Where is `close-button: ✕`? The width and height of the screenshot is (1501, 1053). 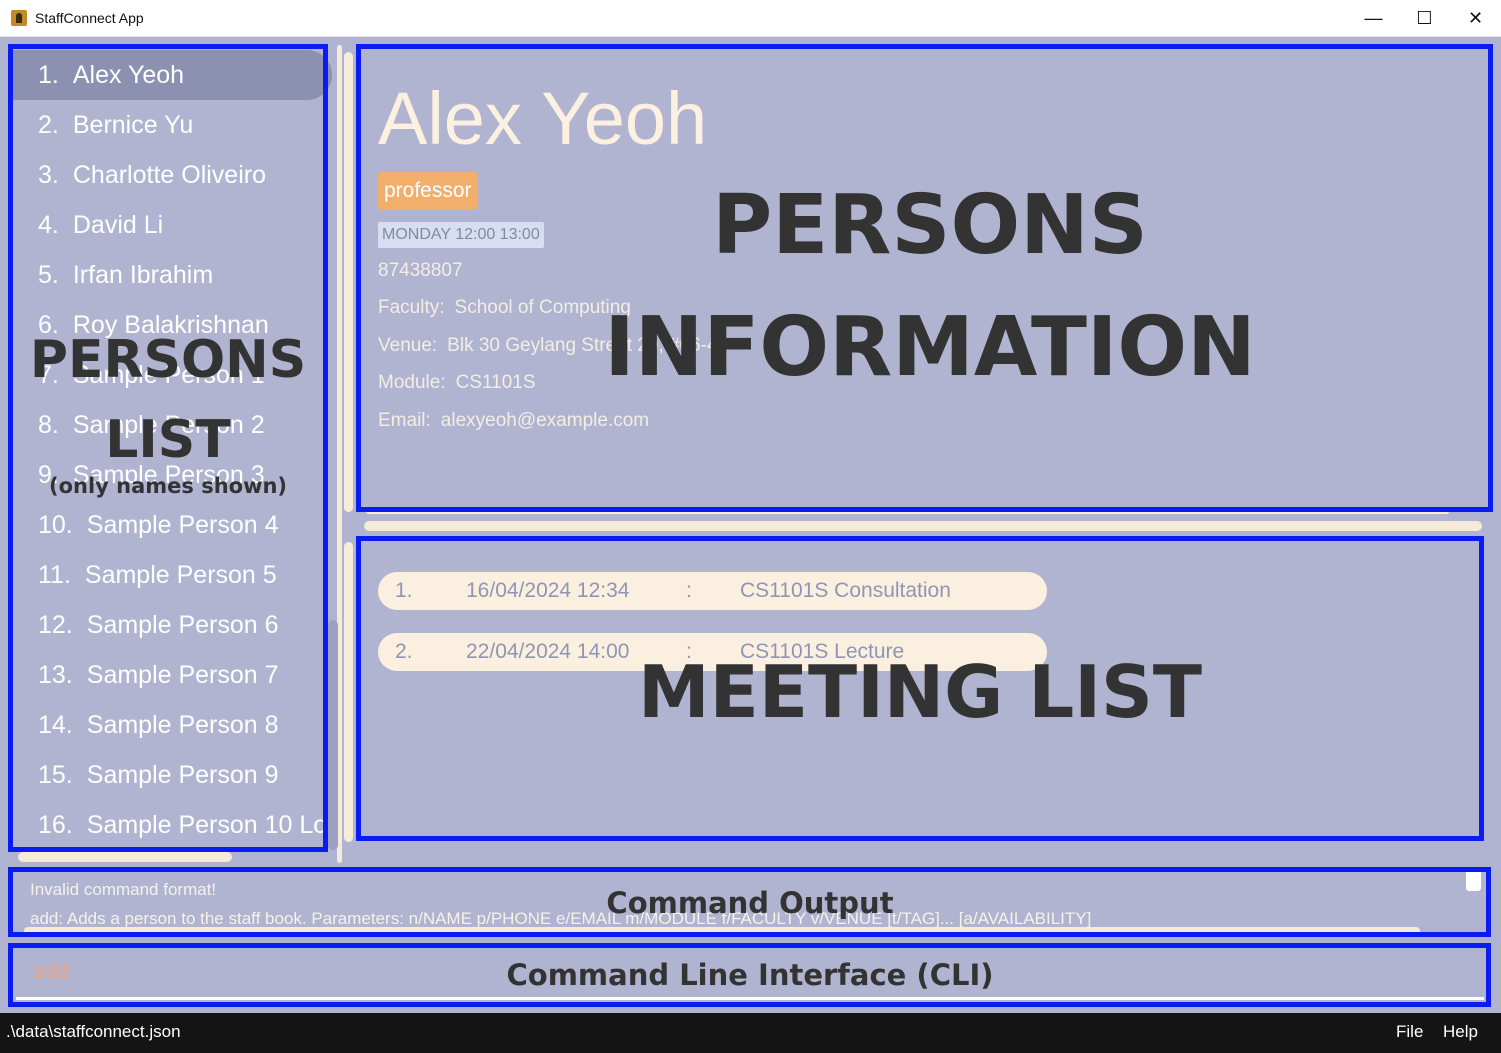
close-button: ✕ is located at coordinates (1475, 18).